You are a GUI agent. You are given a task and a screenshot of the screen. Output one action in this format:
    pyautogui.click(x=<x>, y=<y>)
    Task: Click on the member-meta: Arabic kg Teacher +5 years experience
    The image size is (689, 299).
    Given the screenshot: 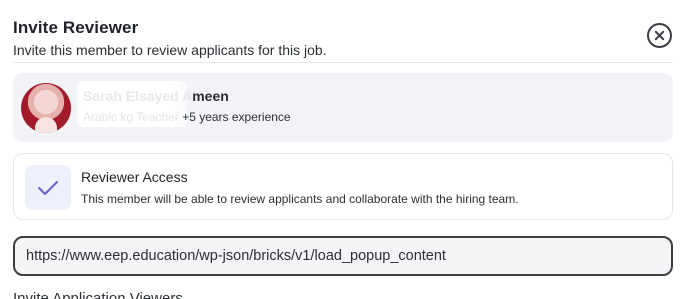 What is the action you would take?
    pyautogui.click(x=187, y=117)
    